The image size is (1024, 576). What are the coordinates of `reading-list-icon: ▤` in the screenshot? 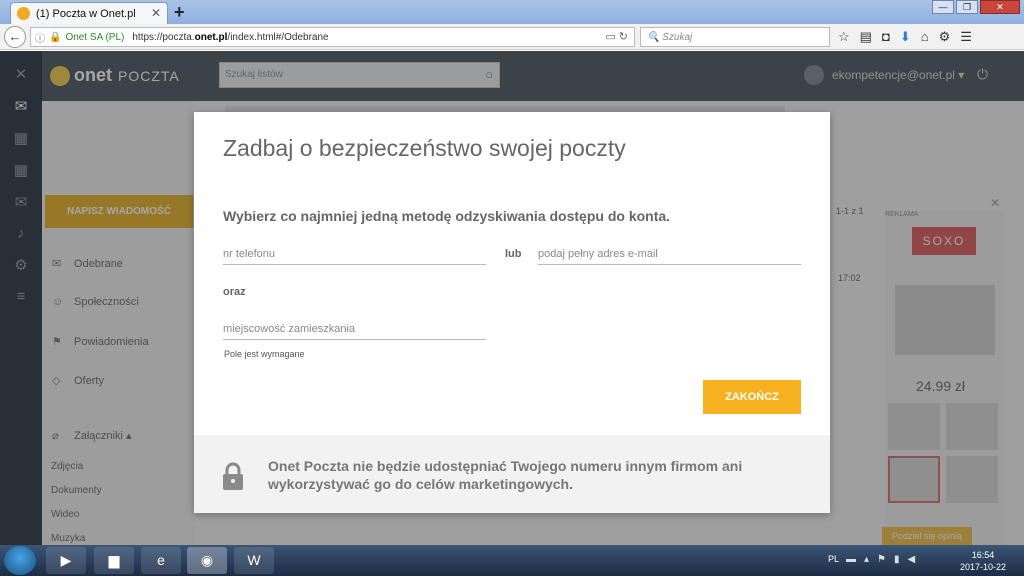 It's located at (866, 37).